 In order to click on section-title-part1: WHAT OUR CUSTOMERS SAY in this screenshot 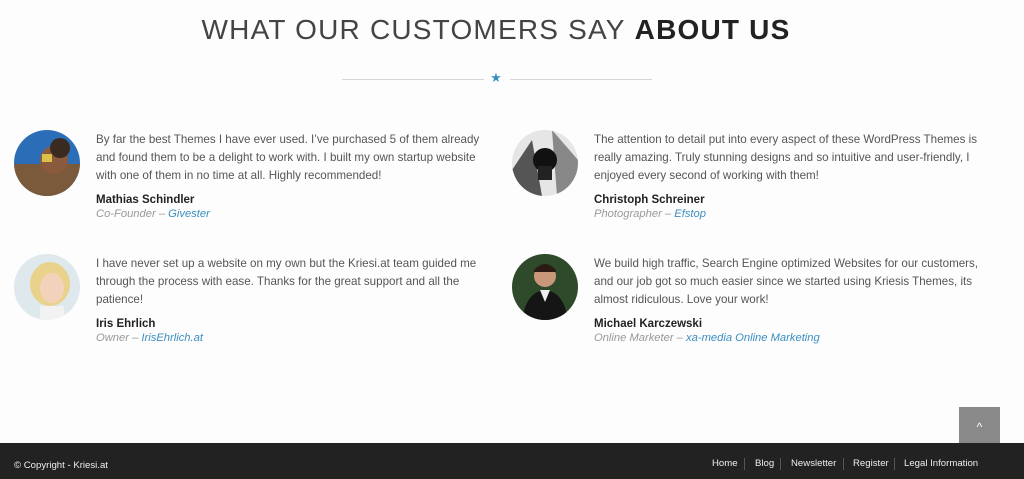, I will do `click(413, 29)`.